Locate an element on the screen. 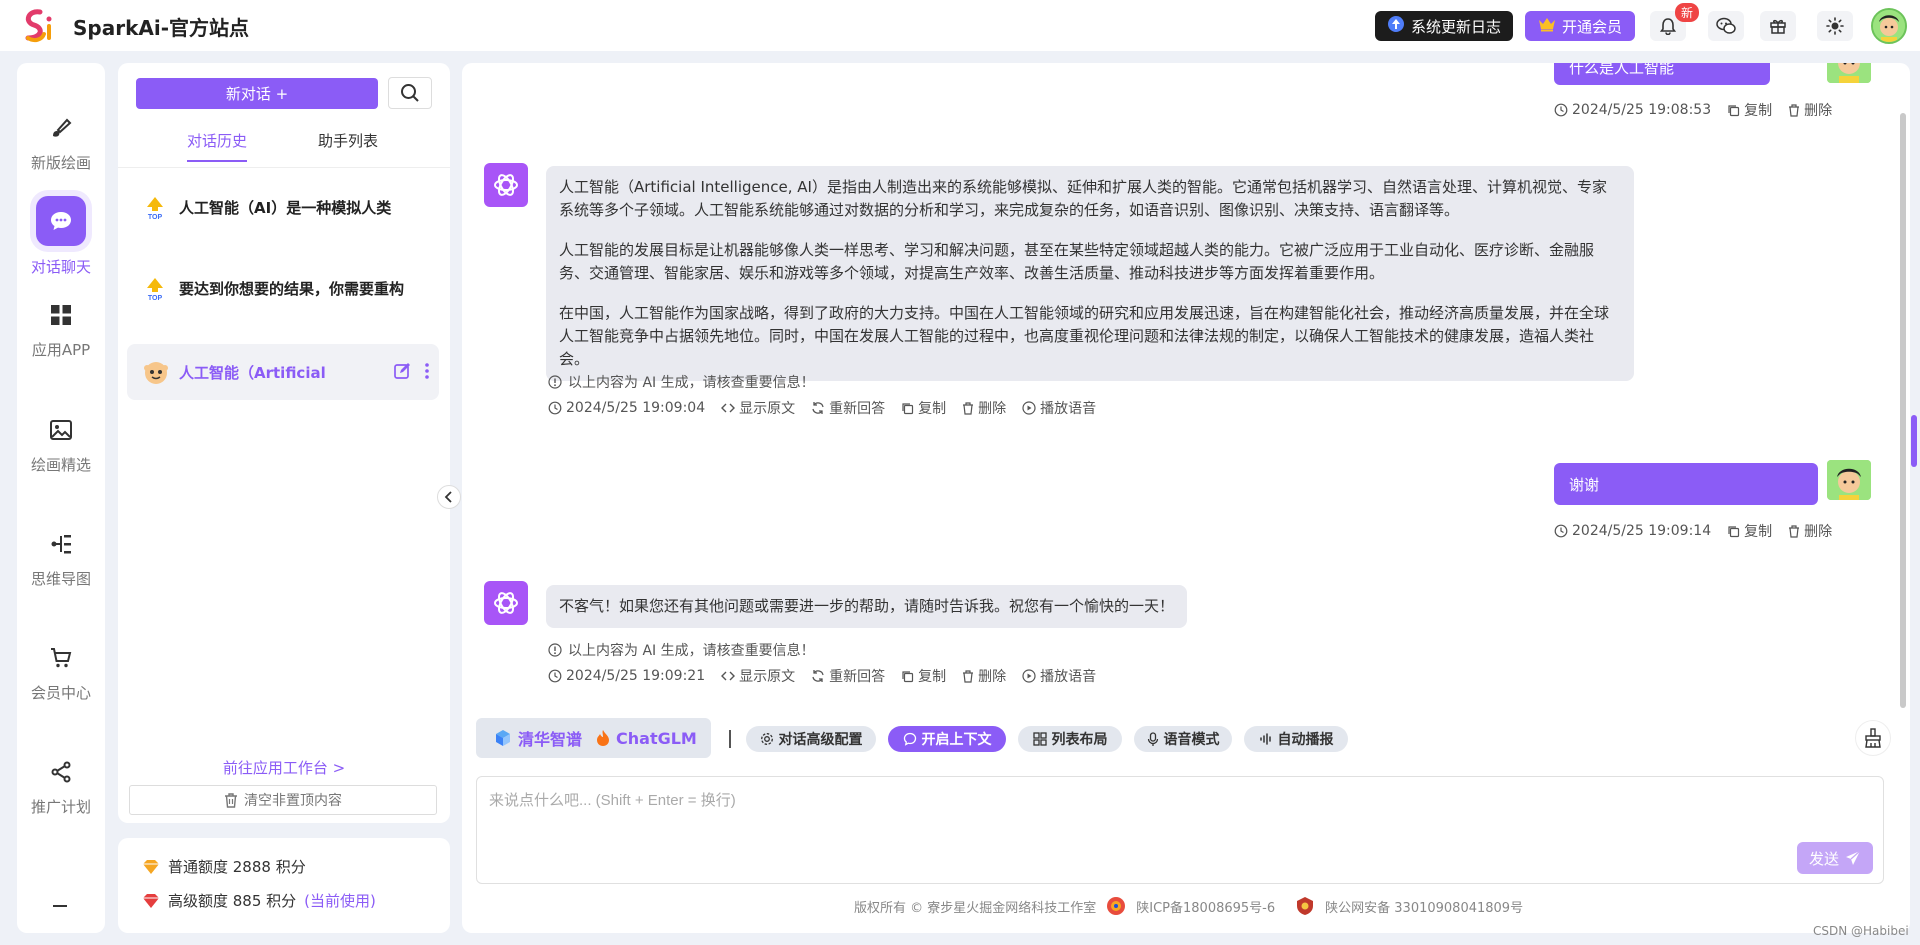 The height and width of the screenshot is (945, 1920). rail-item-chat: 对话聊天 is located at coordinates (61, 236).